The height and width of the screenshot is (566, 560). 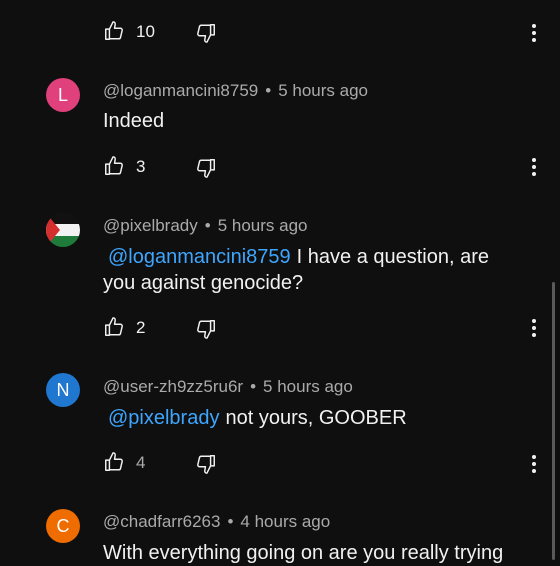 I want to click on comment-header: @pixelbrady • 5 hours ago, so click(x=205, y=226).